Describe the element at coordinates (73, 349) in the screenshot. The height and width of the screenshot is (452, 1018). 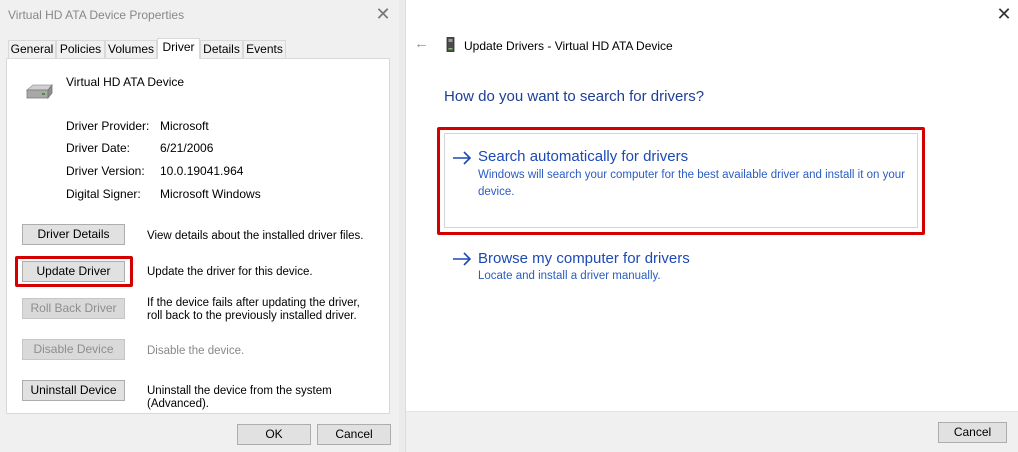
I see `disable-device-button: Disable Device` at that location.